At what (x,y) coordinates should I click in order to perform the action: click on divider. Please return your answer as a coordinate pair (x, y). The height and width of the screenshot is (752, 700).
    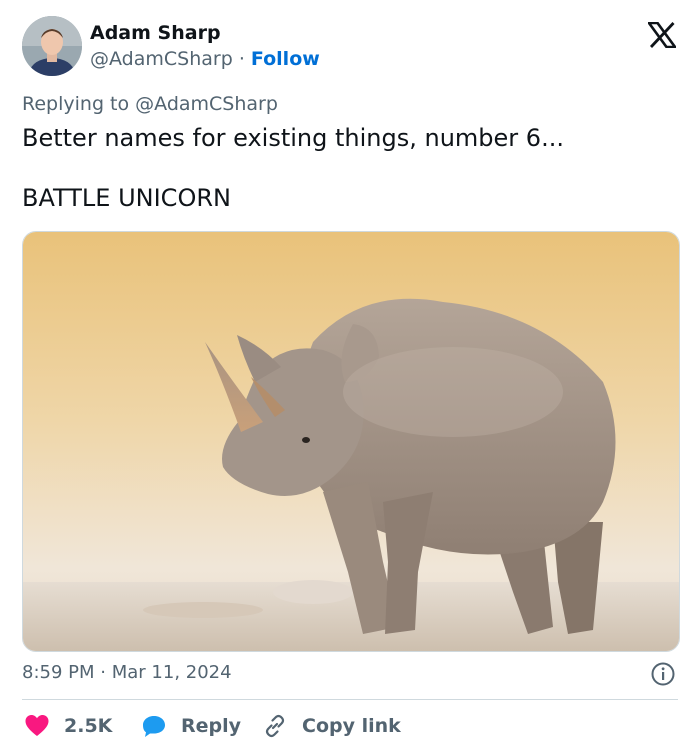
    Looking at the image, I should click on (350, 699).